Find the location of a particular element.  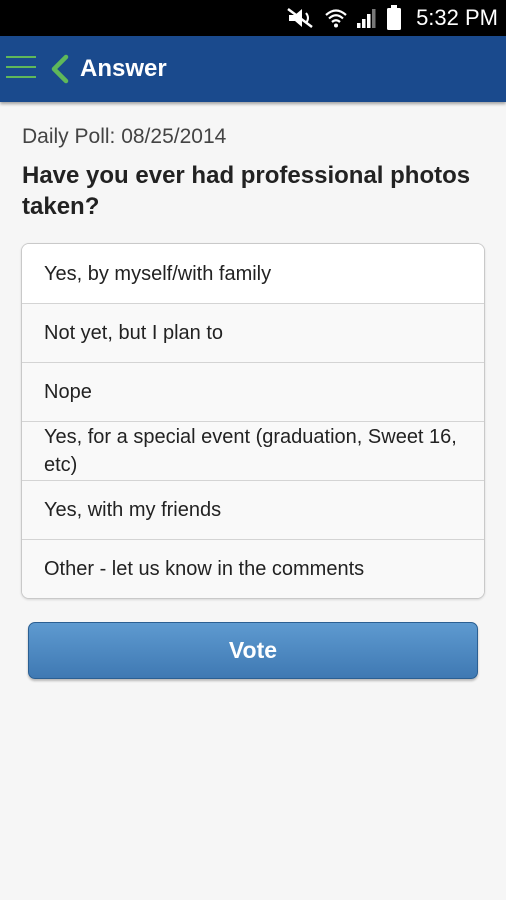

status-icons: 5:32 PM is located at coordinates (392, 18).